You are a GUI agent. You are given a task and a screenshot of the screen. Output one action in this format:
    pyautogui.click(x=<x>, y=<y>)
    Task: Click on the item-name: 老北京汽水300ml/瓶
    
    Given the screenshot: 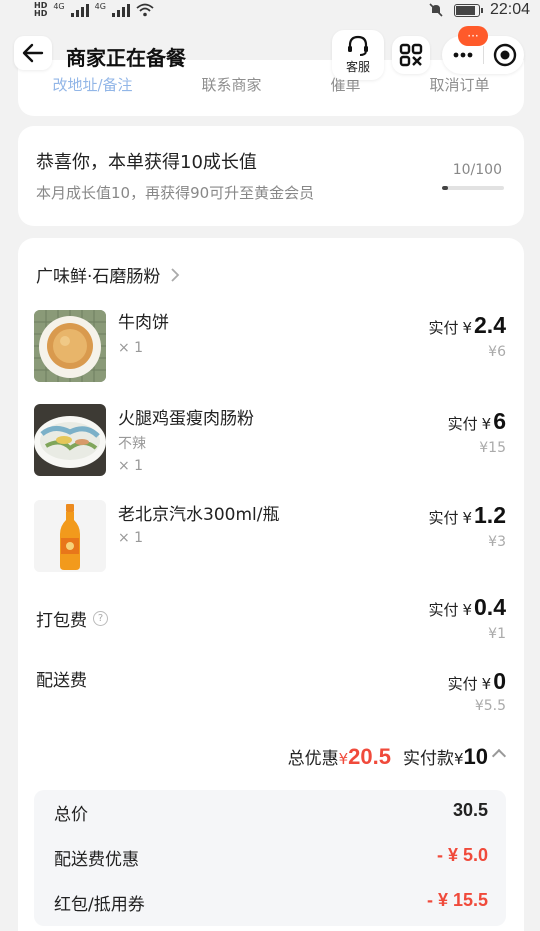 What is the action you would take?
    pyautogui.click(x=199, y=515)
    